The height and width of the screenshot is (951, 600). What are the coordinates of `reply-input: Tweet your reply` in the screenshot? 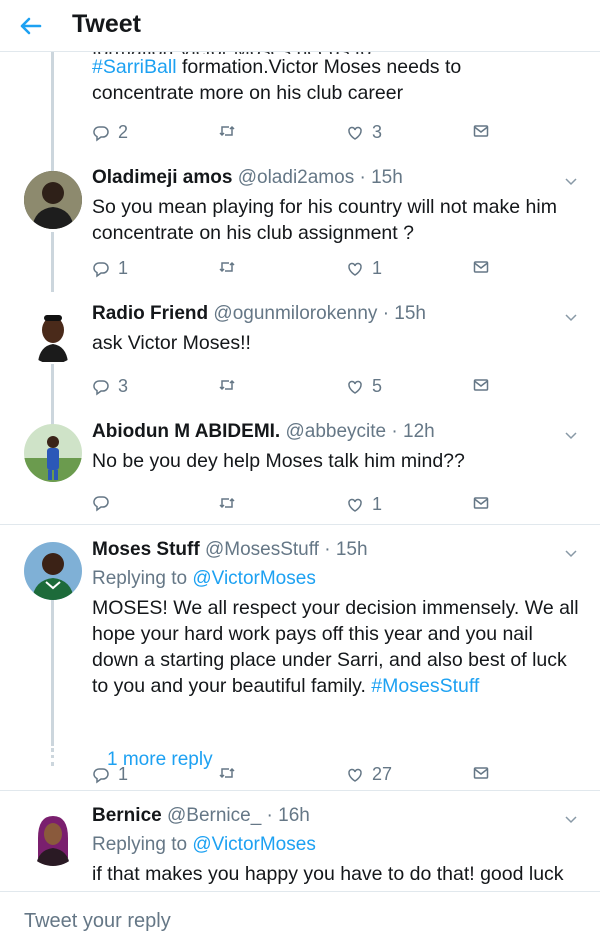 It's located at (97, 921).